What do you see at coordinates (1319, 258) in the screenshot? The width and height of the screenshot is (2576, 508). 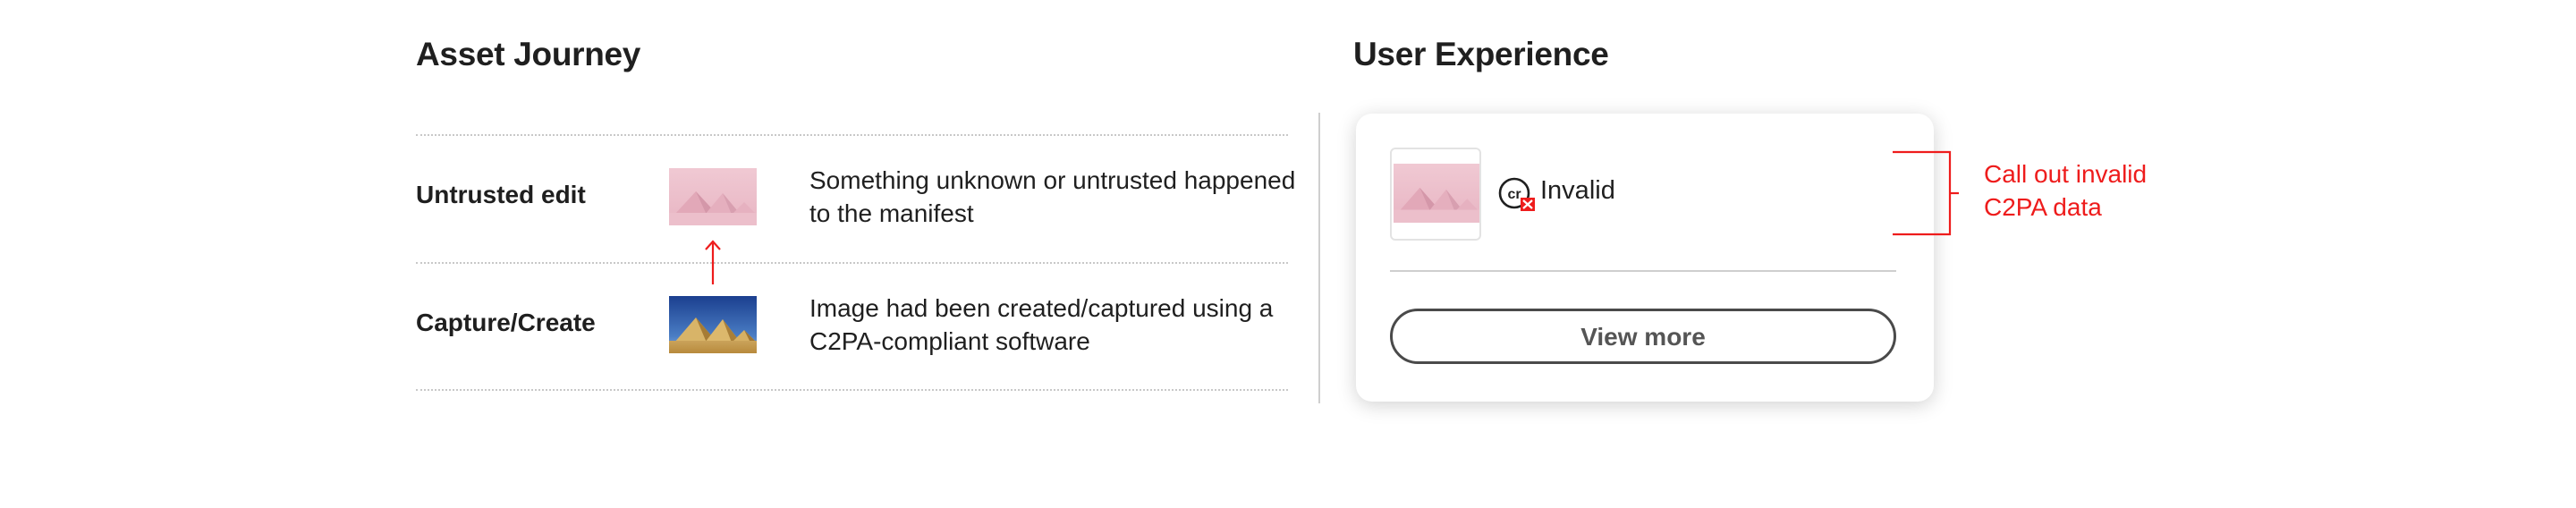 I see `section-divider` at bounding box center [1319, 258].